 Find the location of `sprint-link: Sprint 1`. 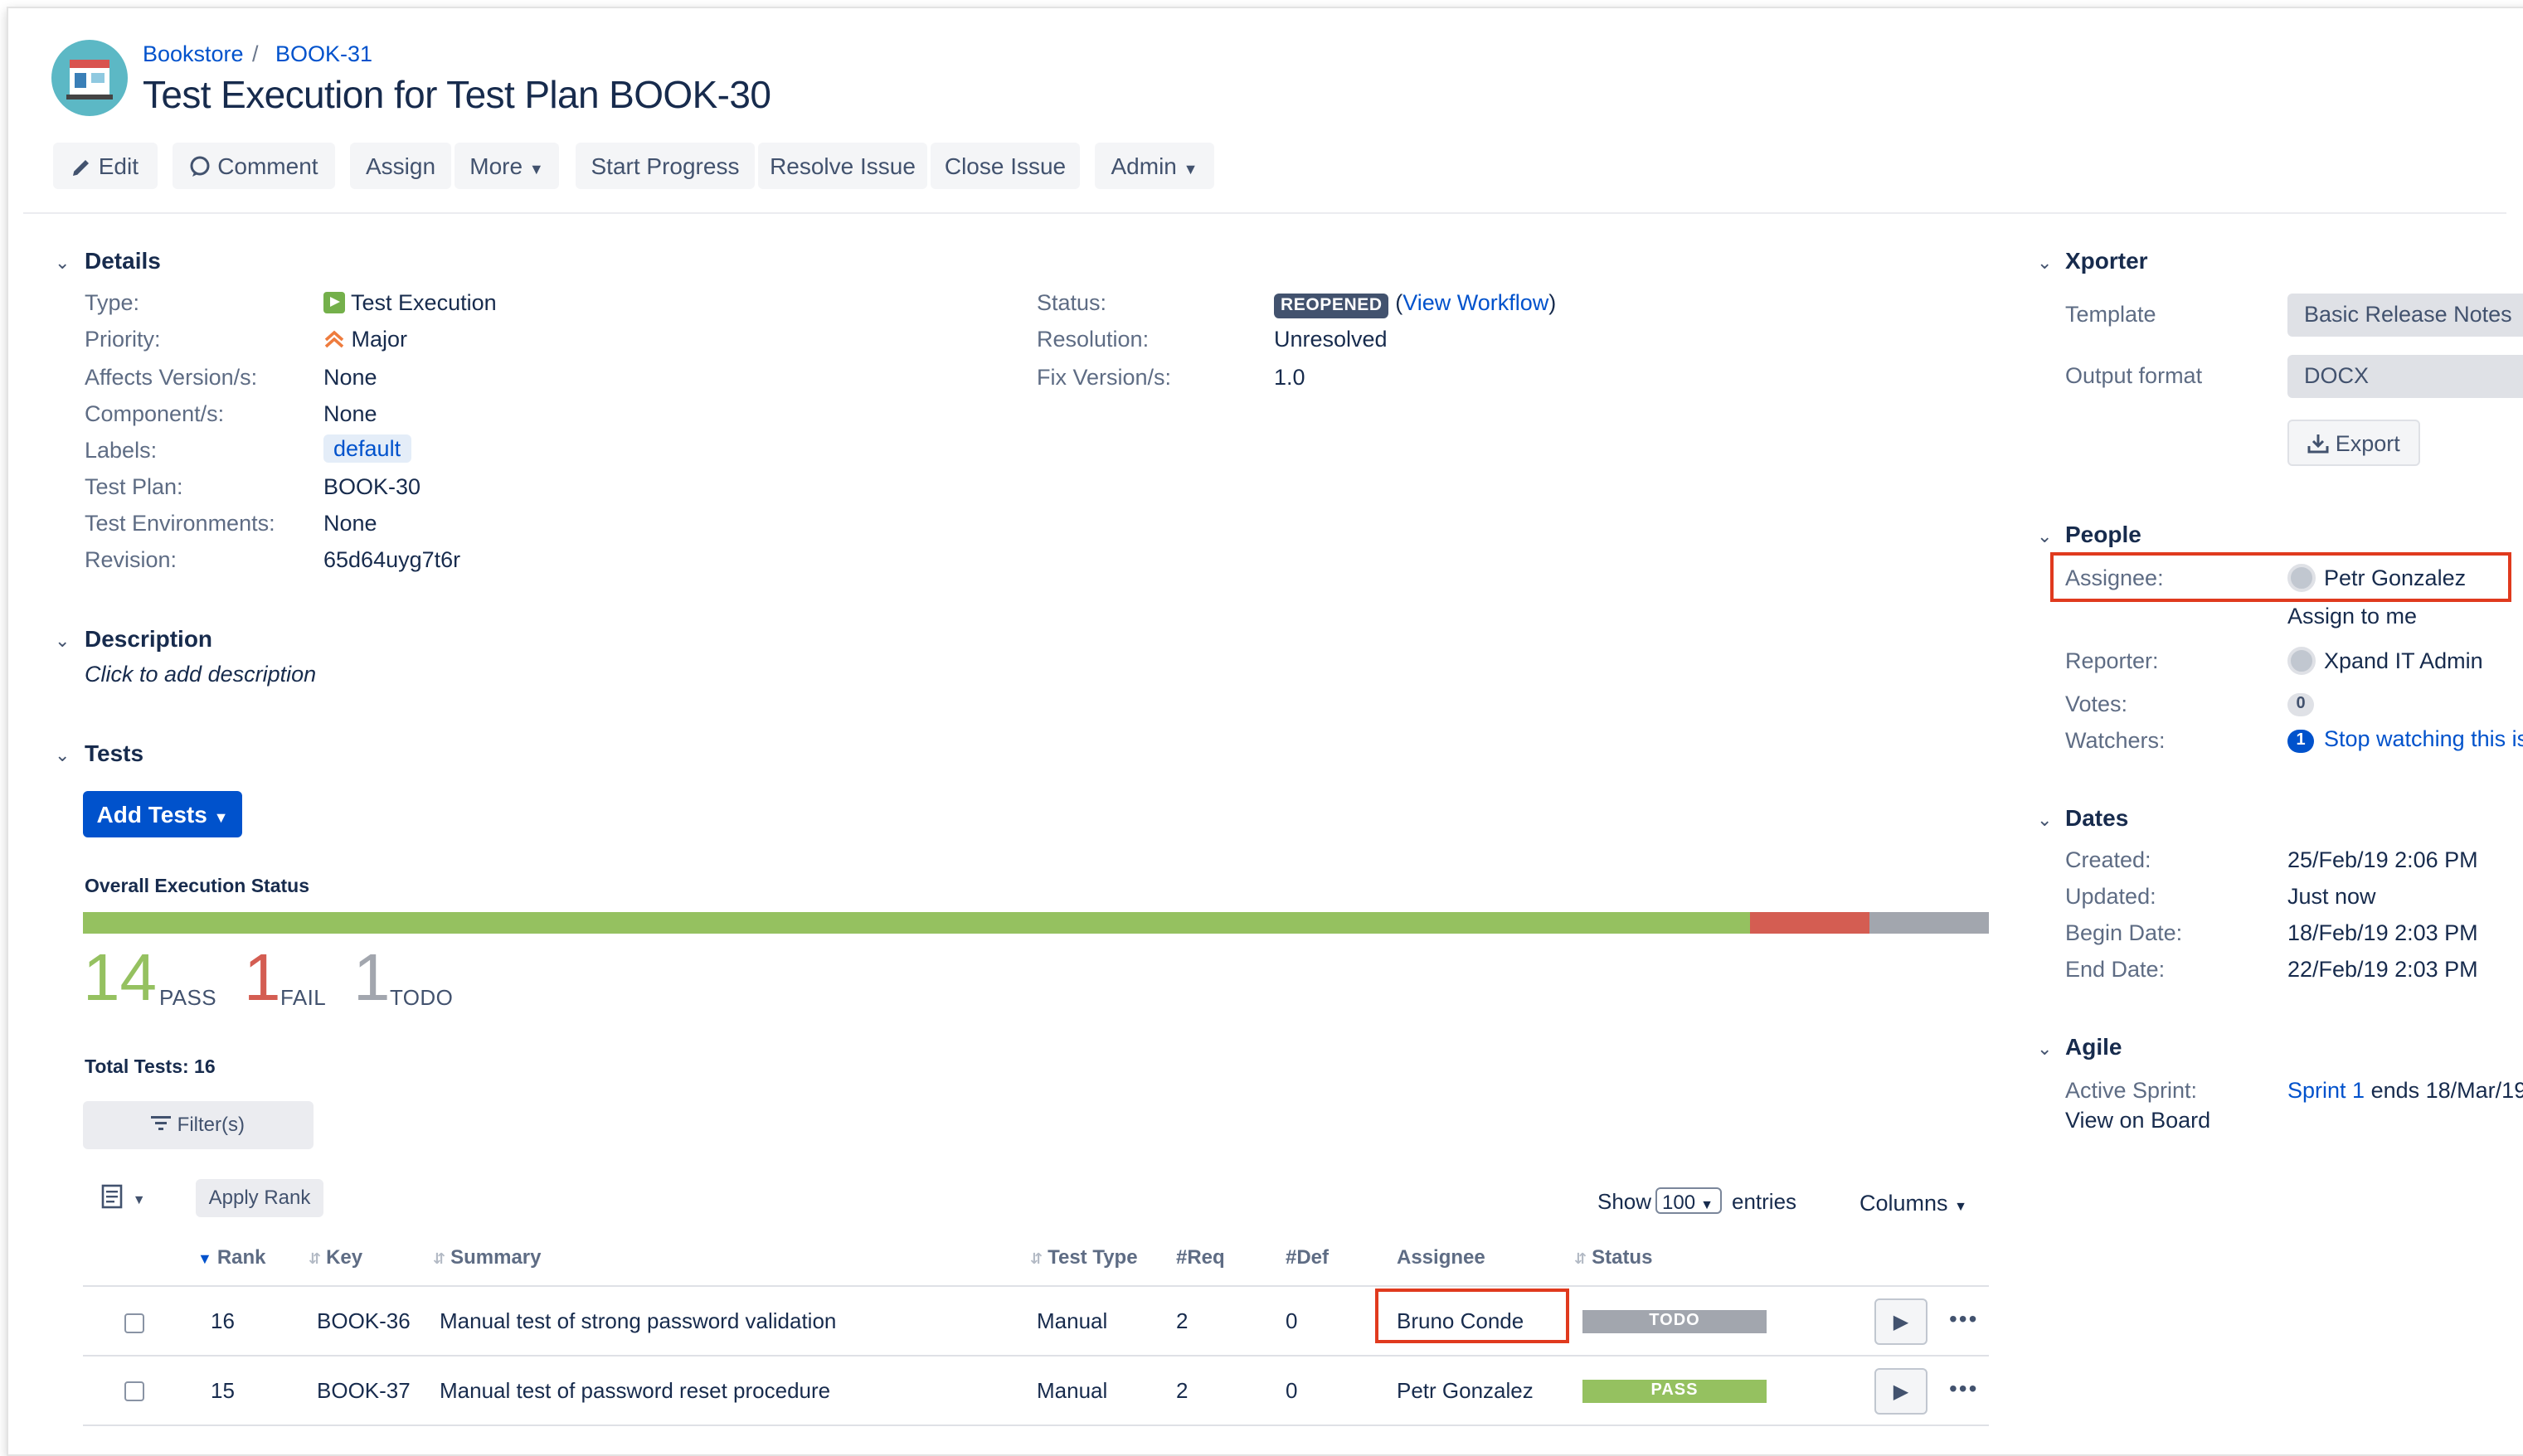

sprint-link: Sprint 1 is located at coordinates (2326, 1090).